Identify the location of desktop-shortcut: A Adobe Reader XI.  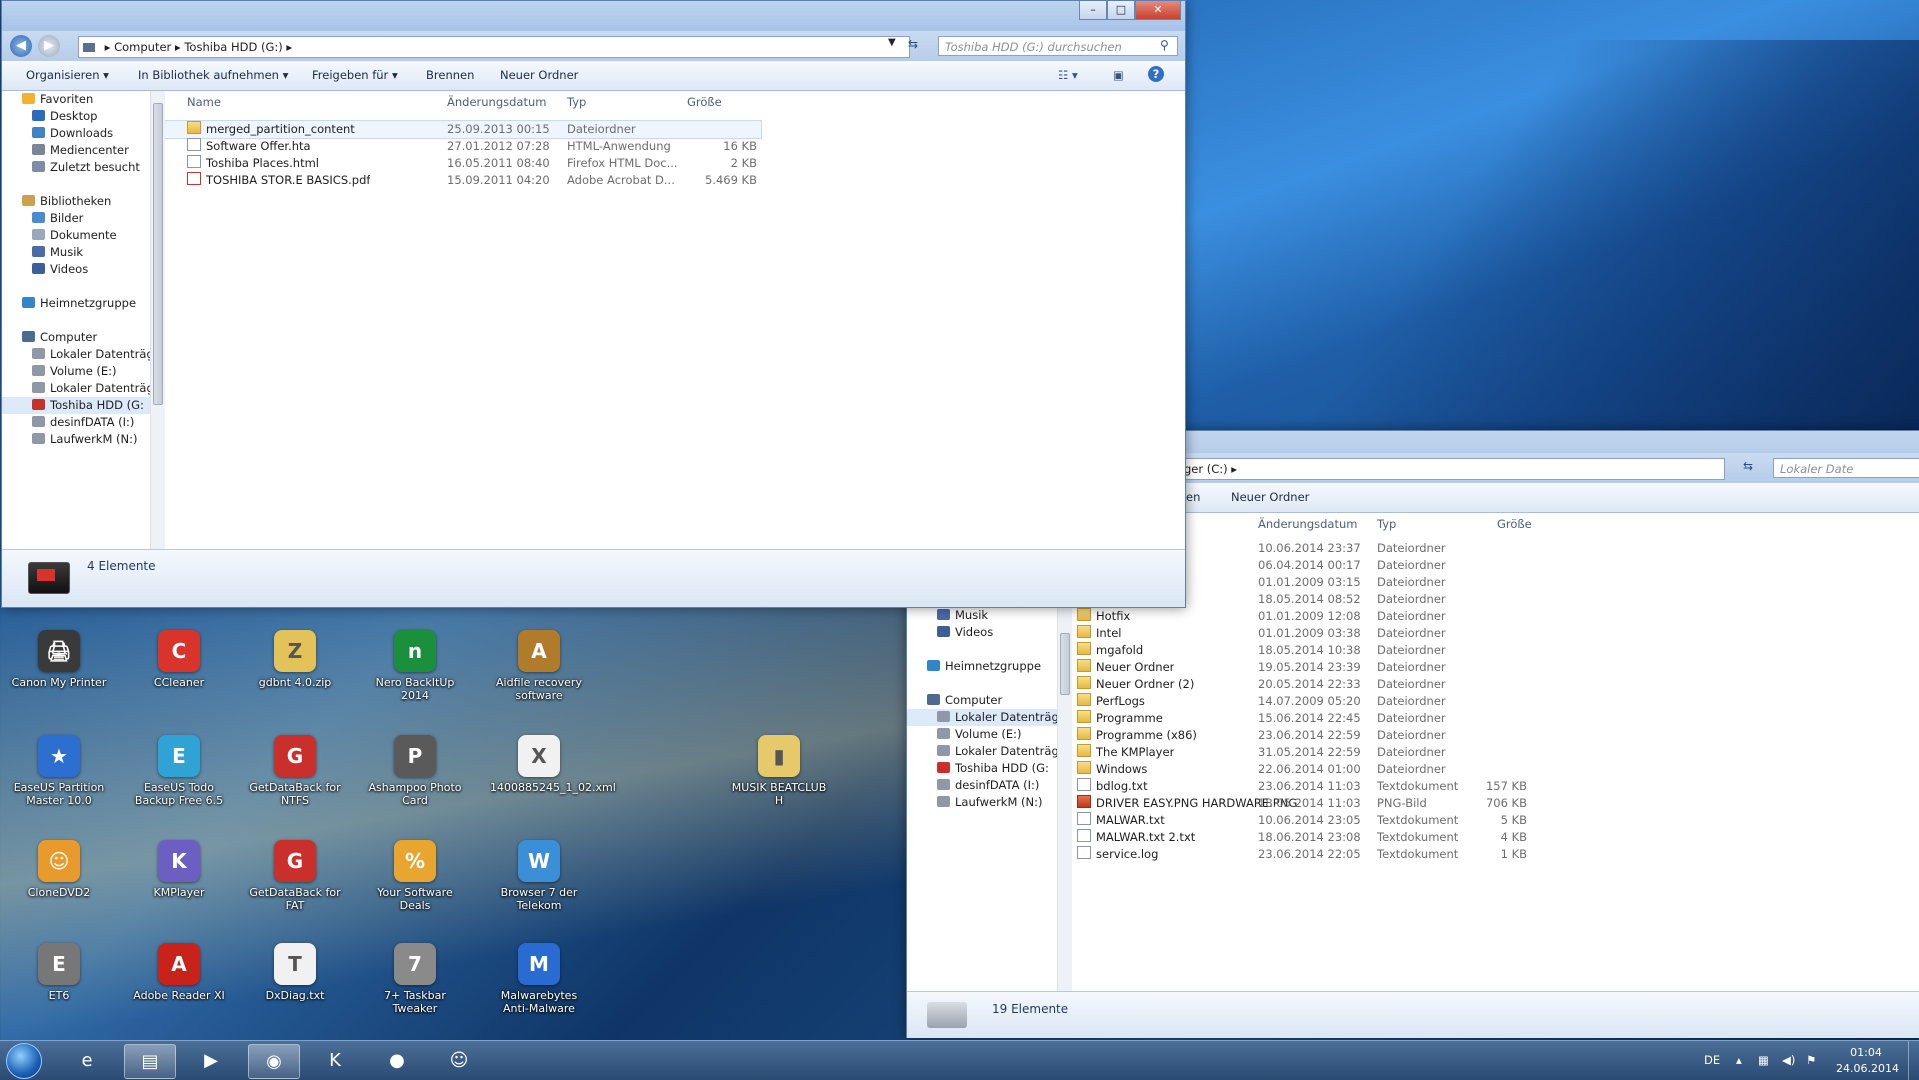
(179, 972).